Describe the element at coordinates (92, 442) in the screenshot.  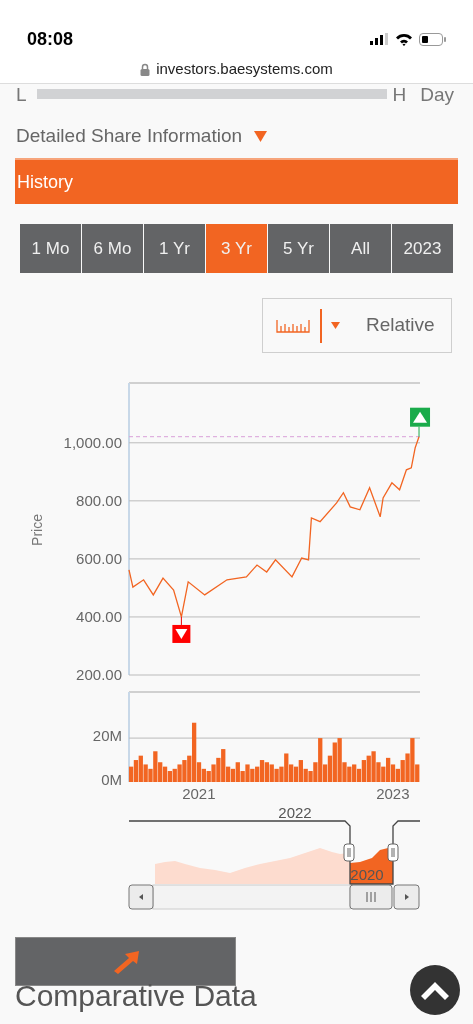
I see `axis-label: 1,000.00` at that location.